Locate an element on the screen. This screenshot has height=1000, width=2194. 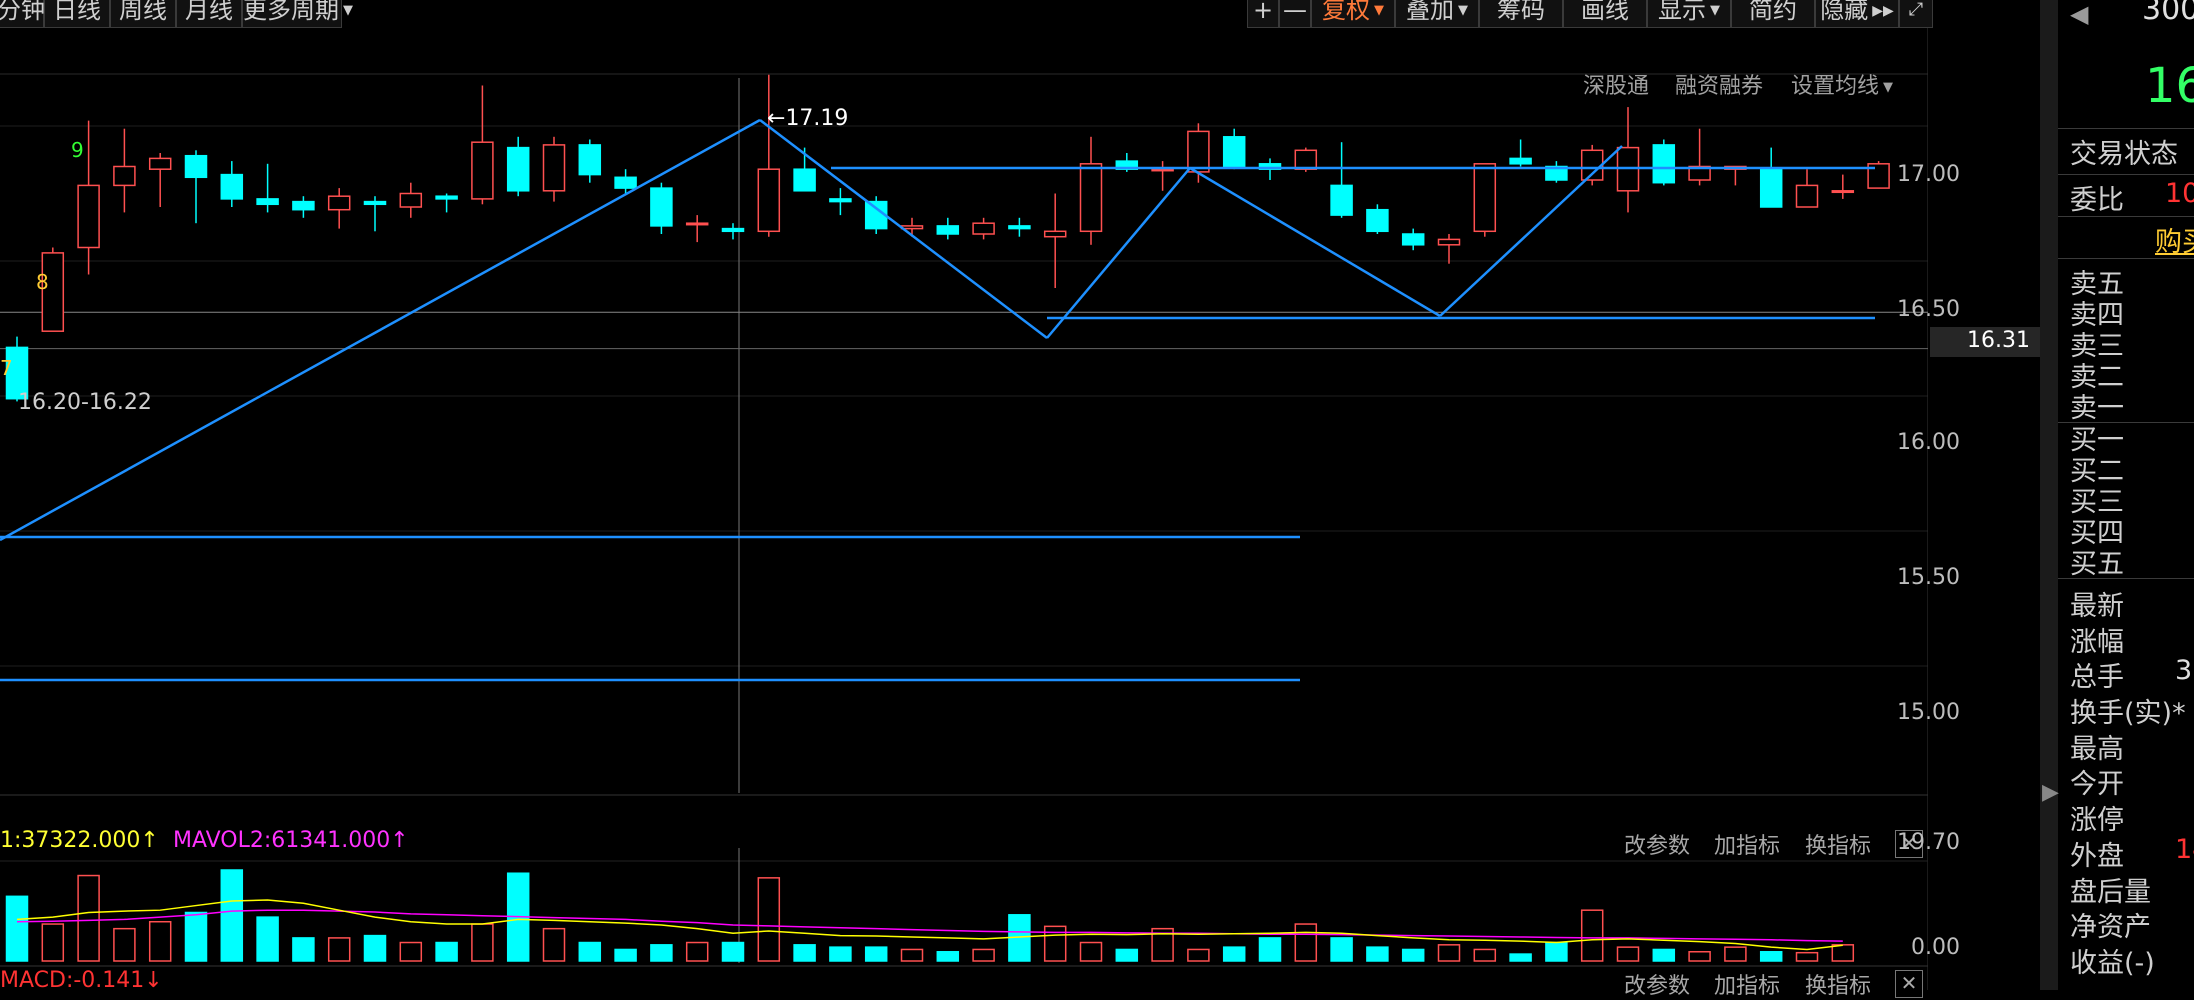
macd-switch-indicator-button: 换指标 is located at coordinates (1838, 984).